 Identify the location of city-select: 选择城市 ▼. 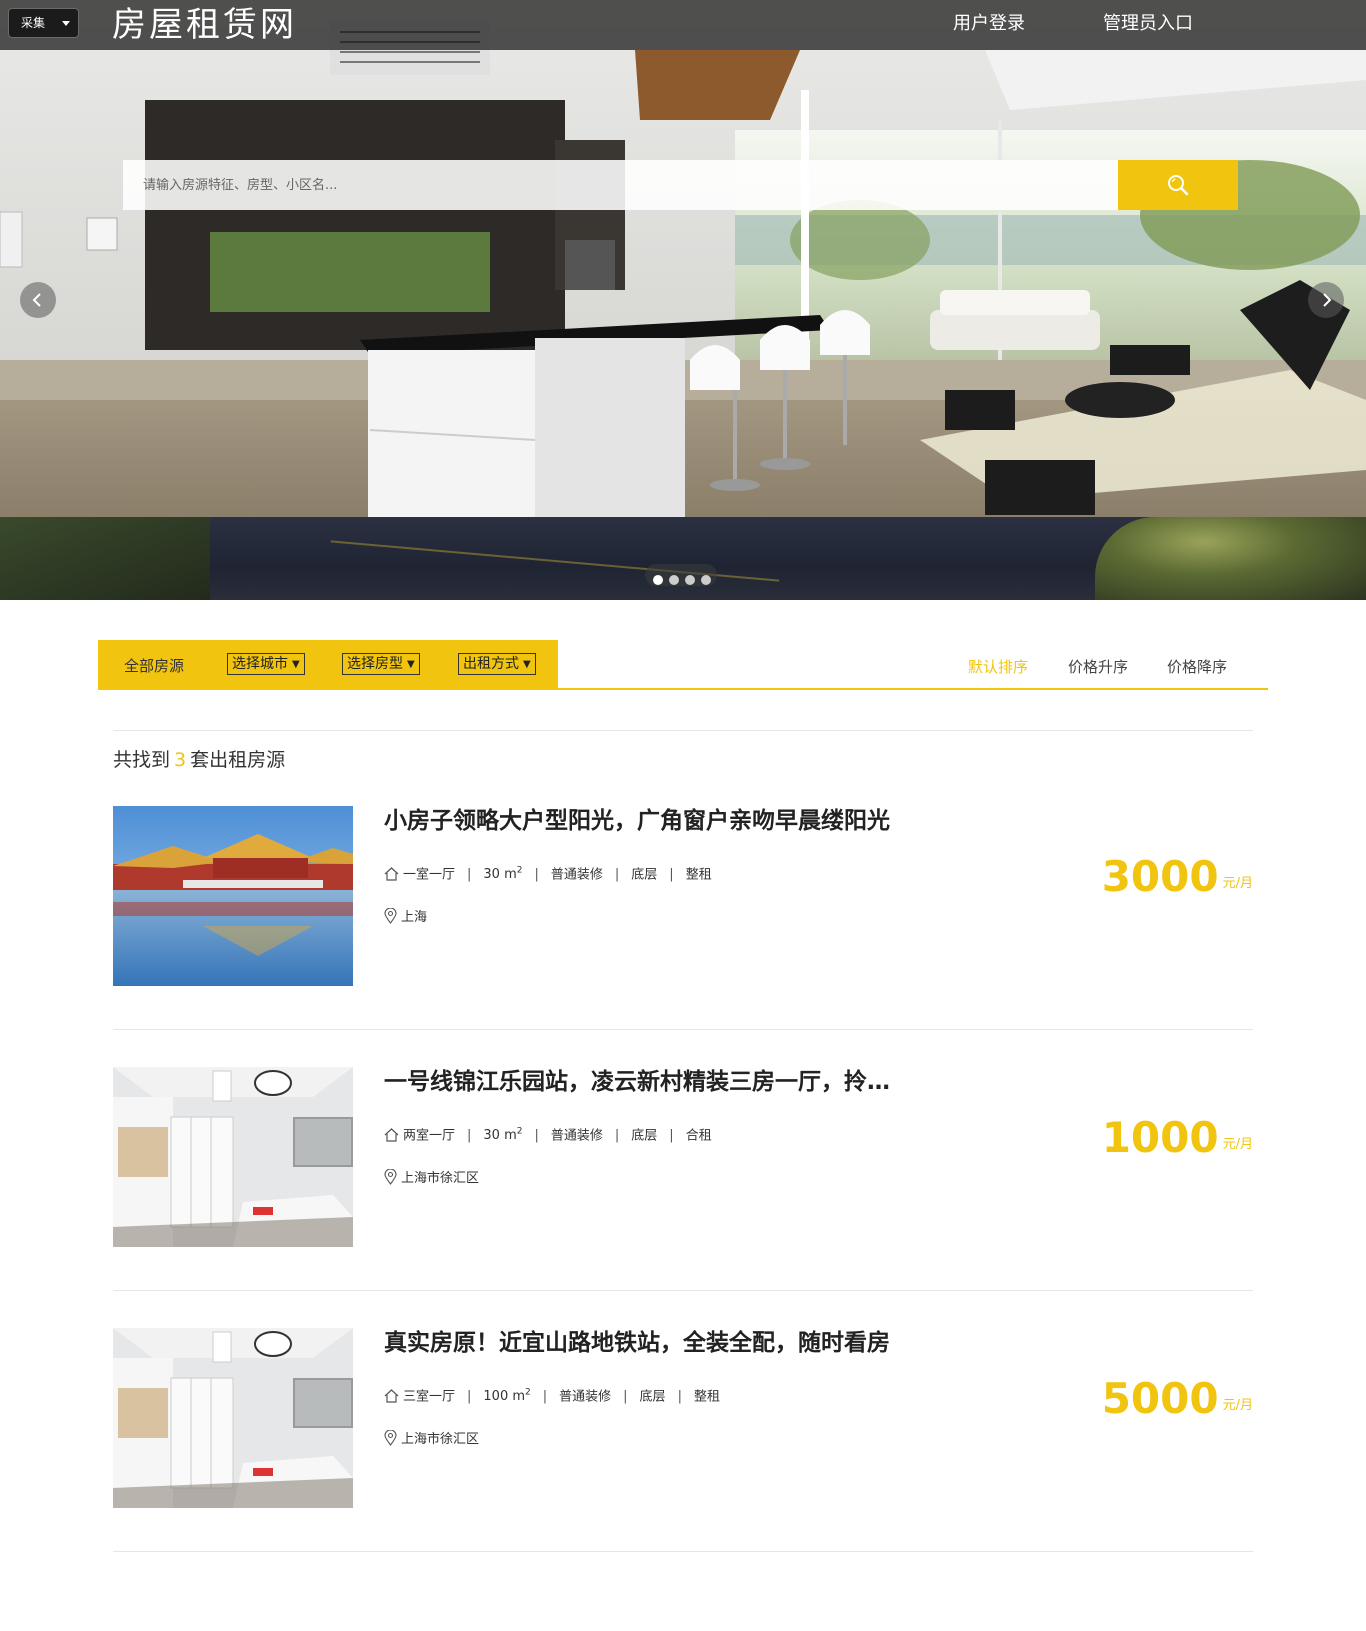
(266, 664).